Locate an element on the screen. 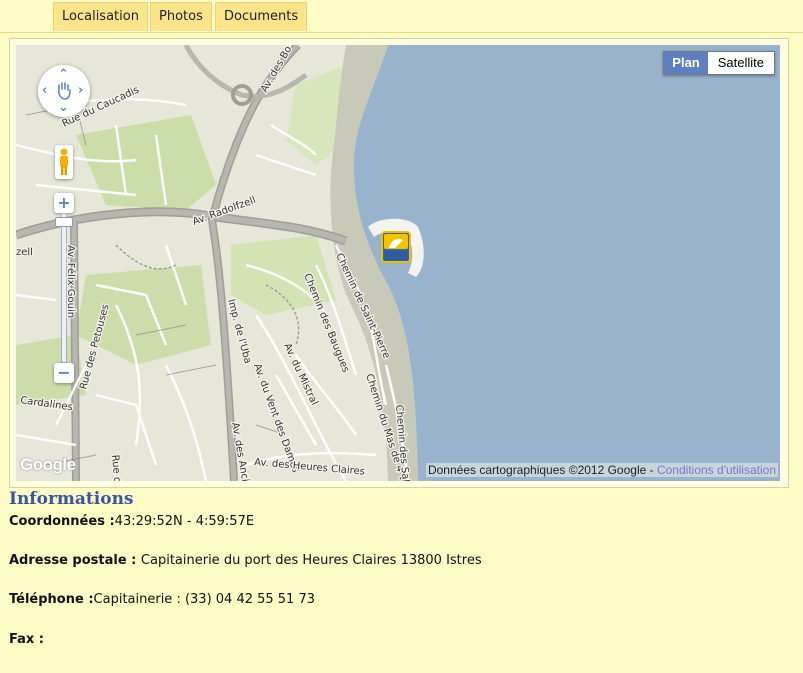 This screenshot has height=673, width=803. fax-label: Fax : is located at coordinates (27, 639).